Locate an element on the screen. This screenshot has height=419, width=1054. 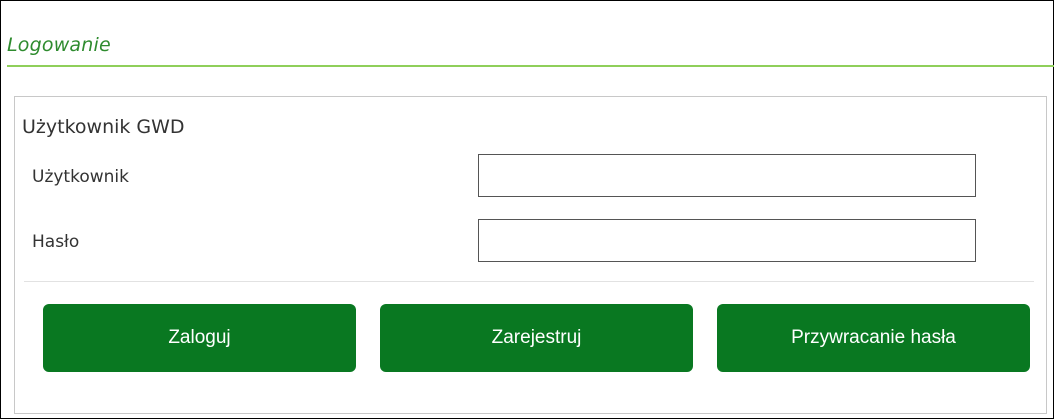
section-heading: Użytkownik GWD is located at coordinates (103, 127).